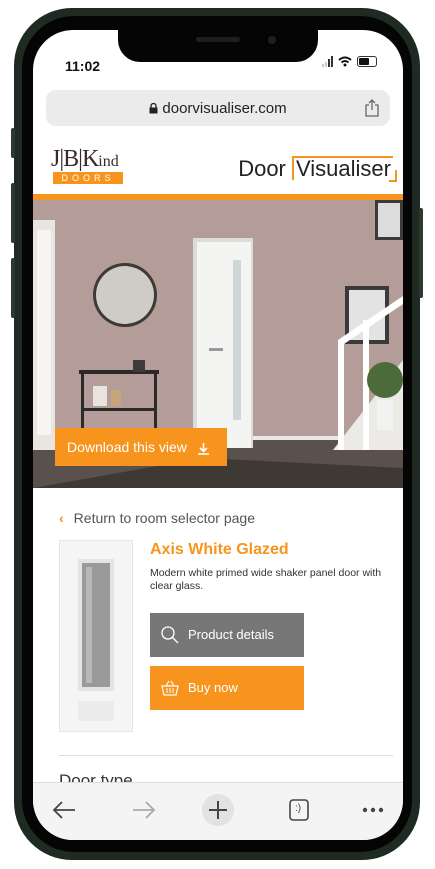 The width and height of the screenshot is (435, 869). I want to click on section-divider, so click(226, 755).